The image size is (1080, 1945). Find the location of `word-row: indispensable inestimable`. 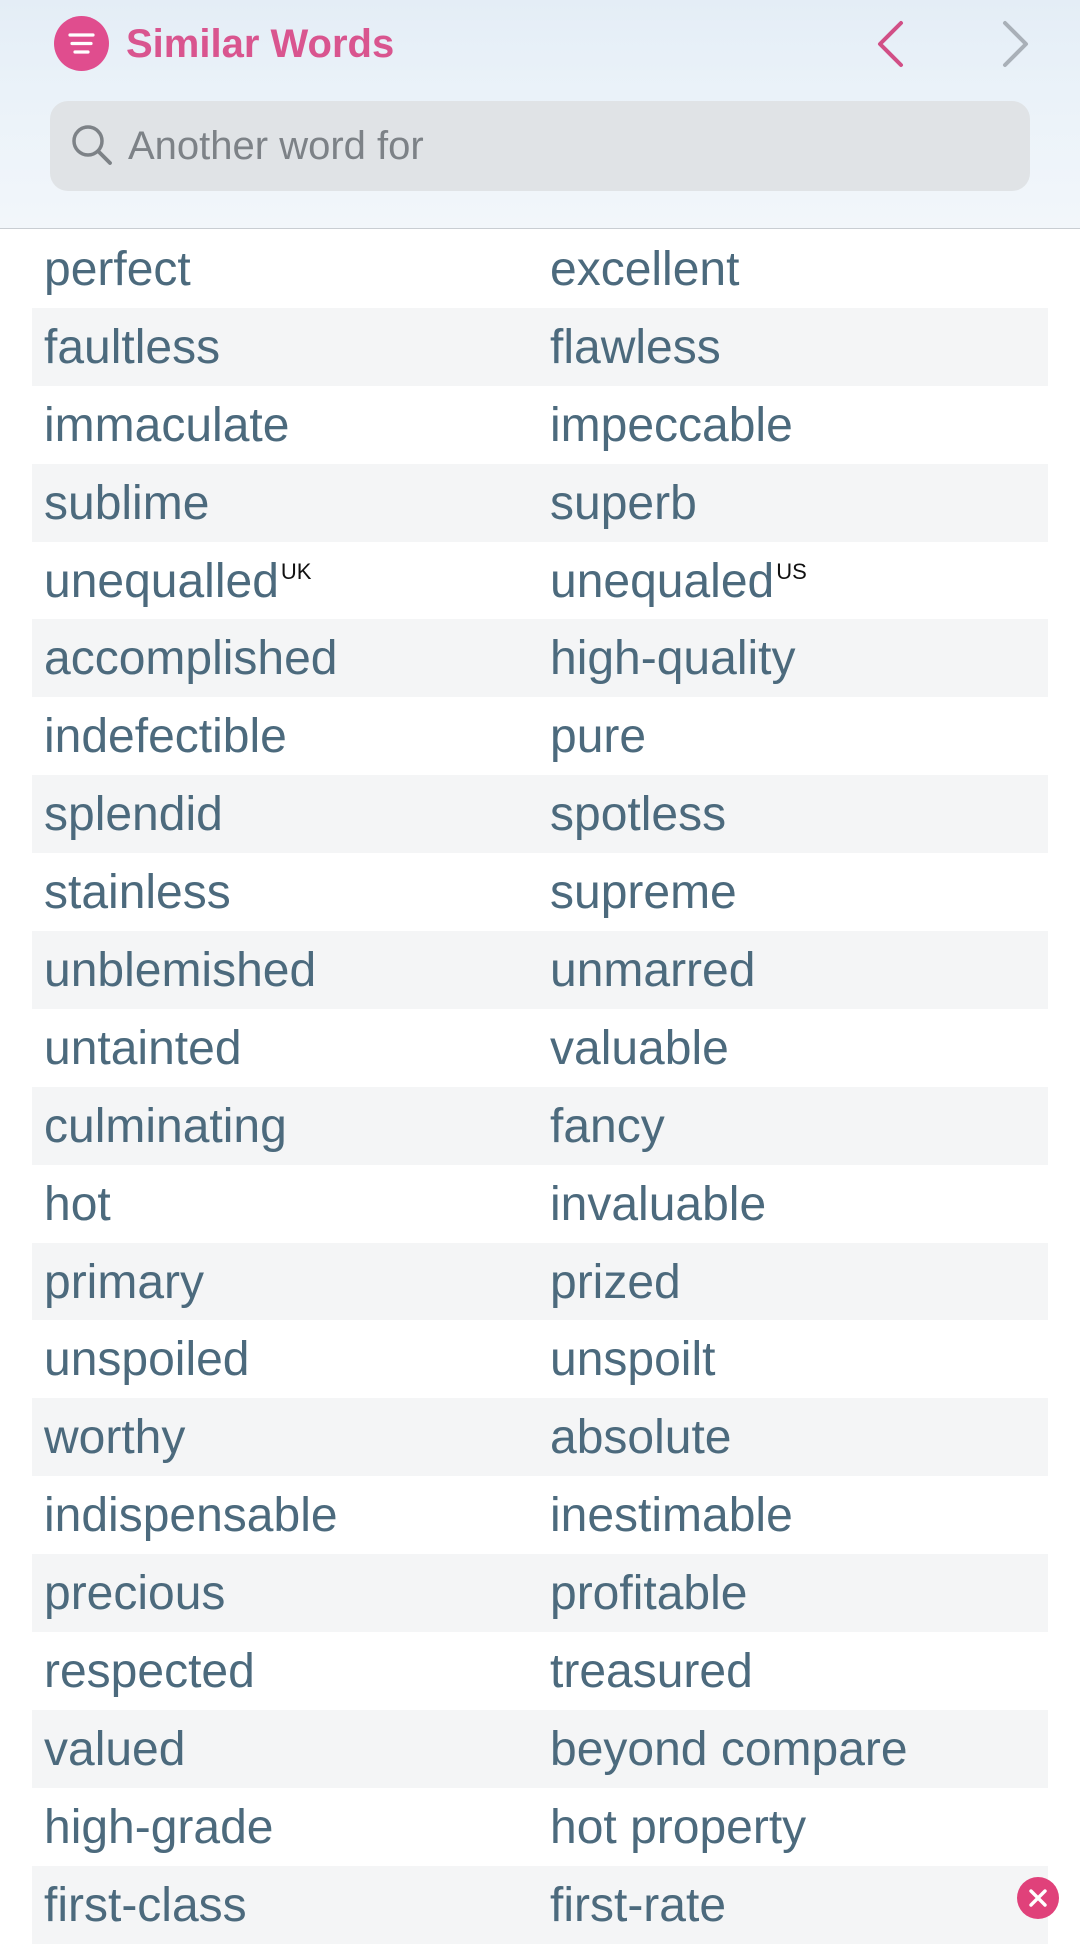

word-row: indispensable inestimable is located at coordinates (540, 1515).